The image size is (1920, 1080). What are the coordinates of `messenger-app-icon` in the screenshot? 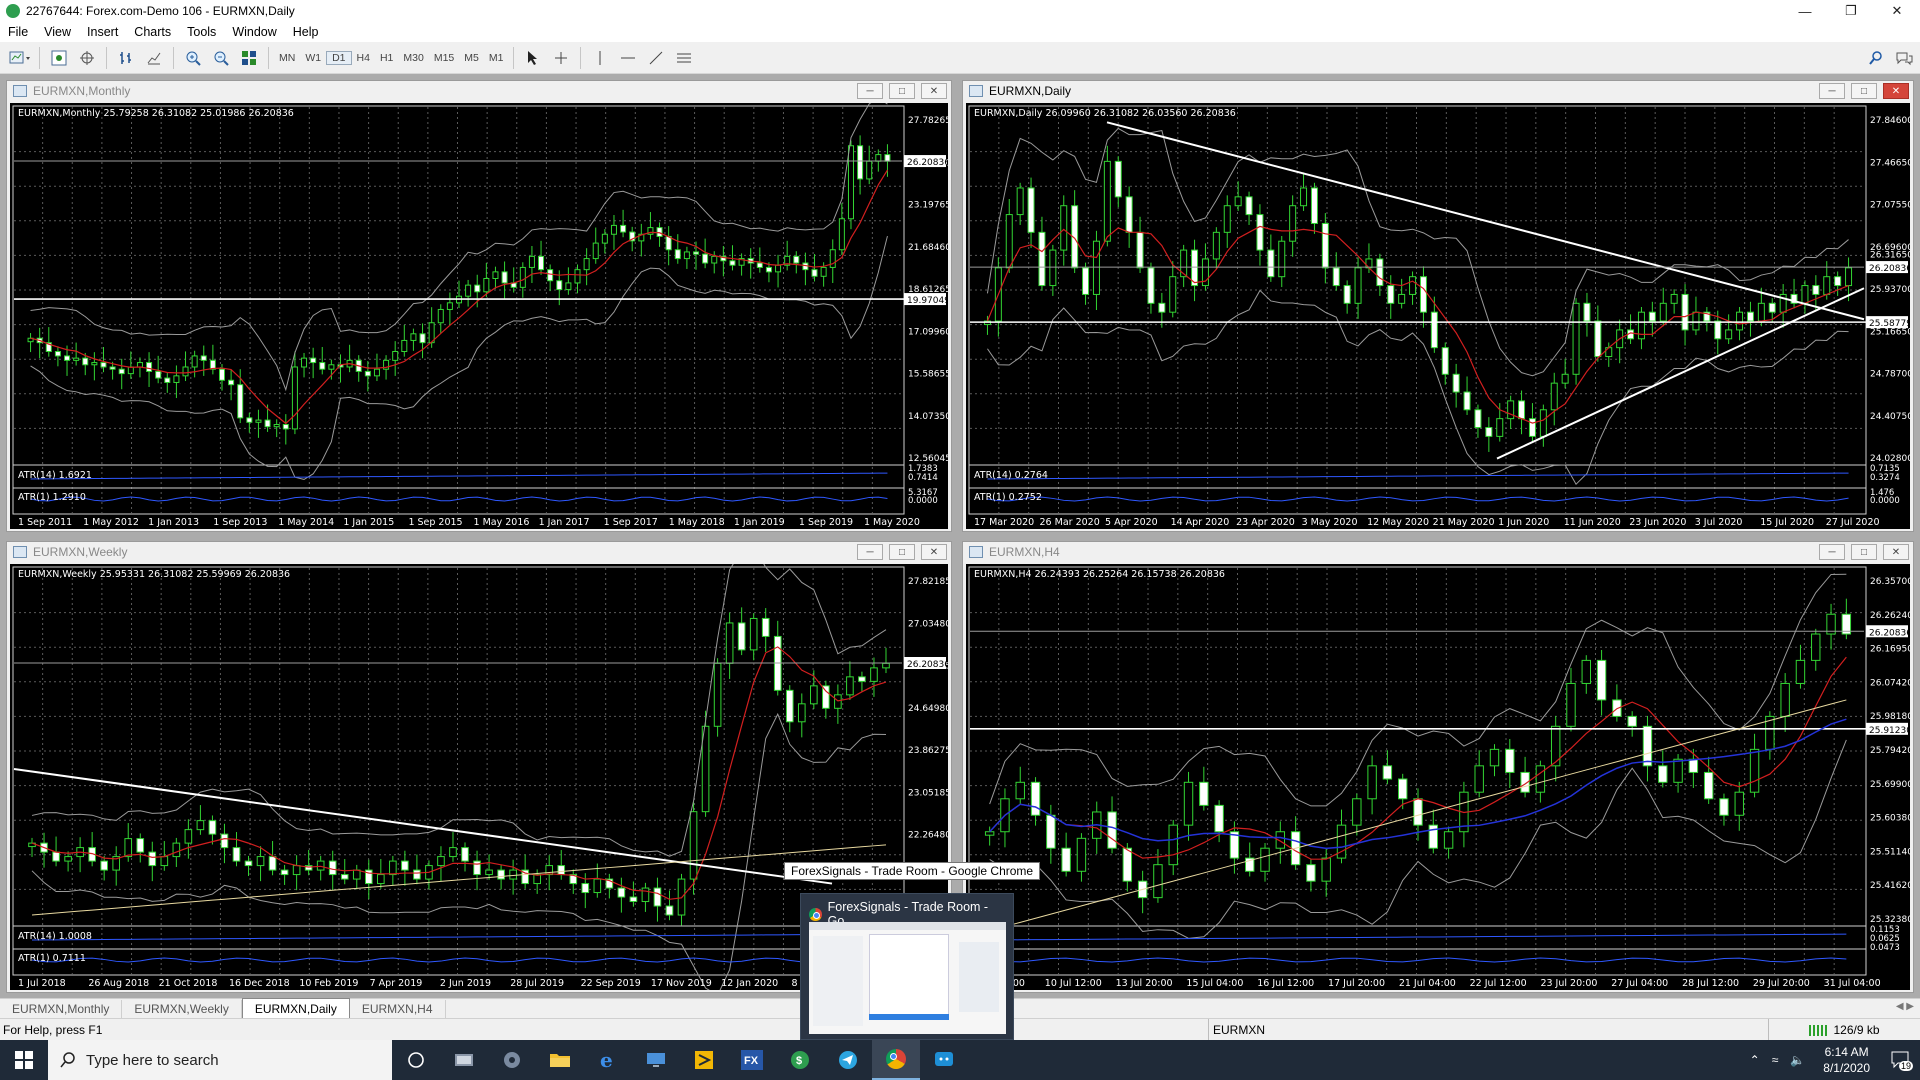 It's located at (944, 1060).